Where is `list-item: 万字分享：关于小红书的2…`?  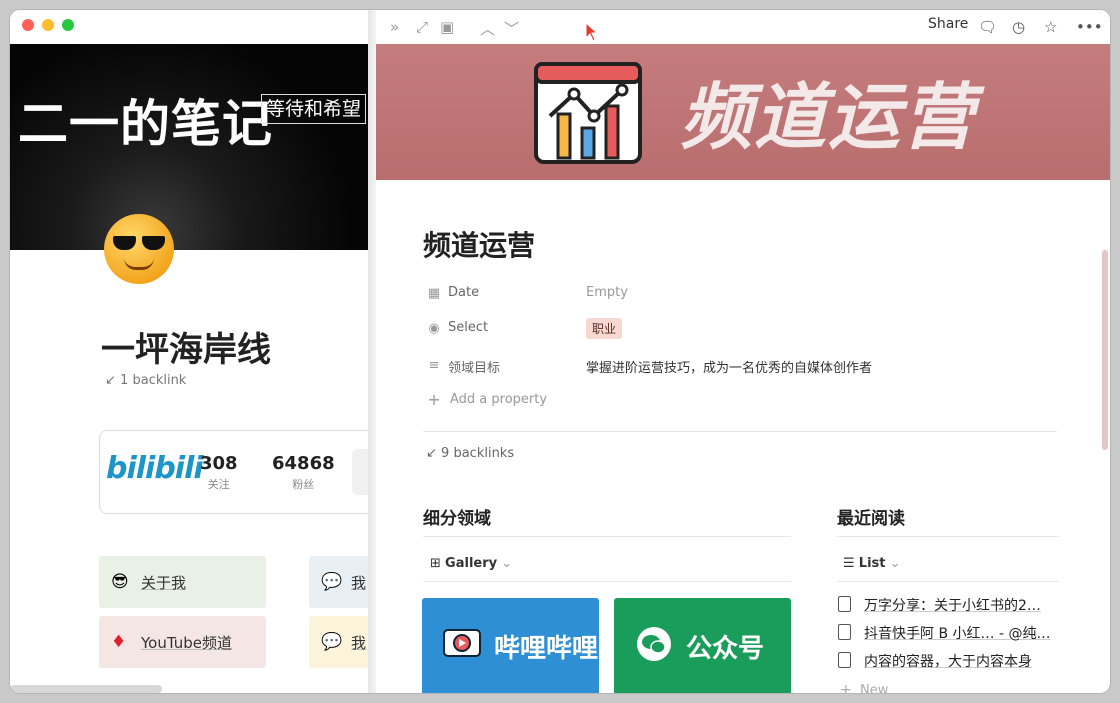 list-item: 万字分享：关于小红书的2… is located at coordinates (953, 605).